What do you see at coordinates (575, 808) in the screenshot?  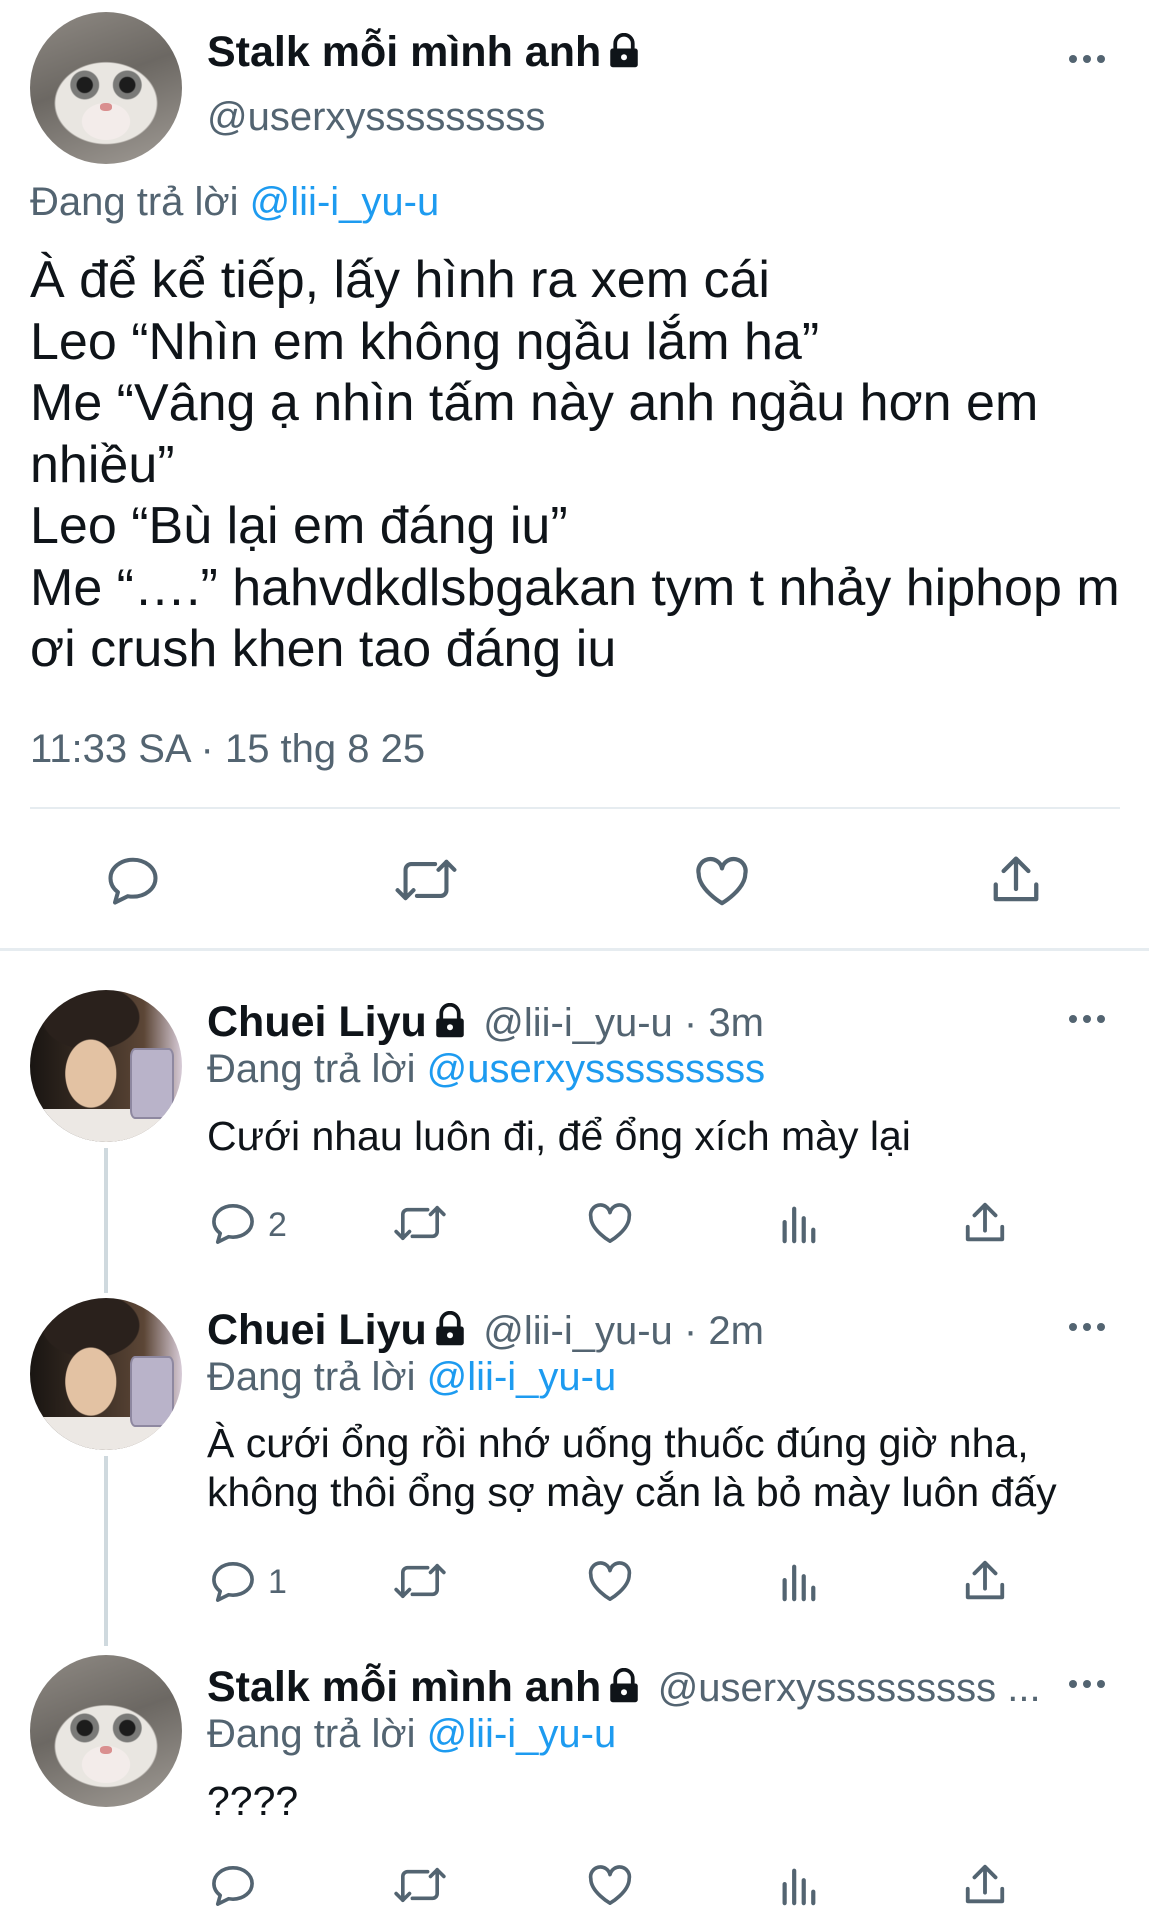 I see `divider` at bounding box center [575, 808].